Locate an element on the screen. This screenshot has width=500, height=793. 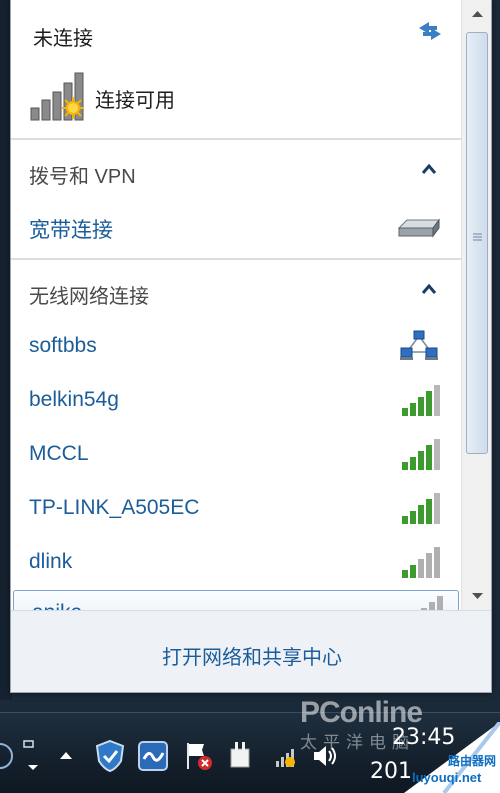
wifi-item-dlink: dlink is located at coordinates (236, 563).